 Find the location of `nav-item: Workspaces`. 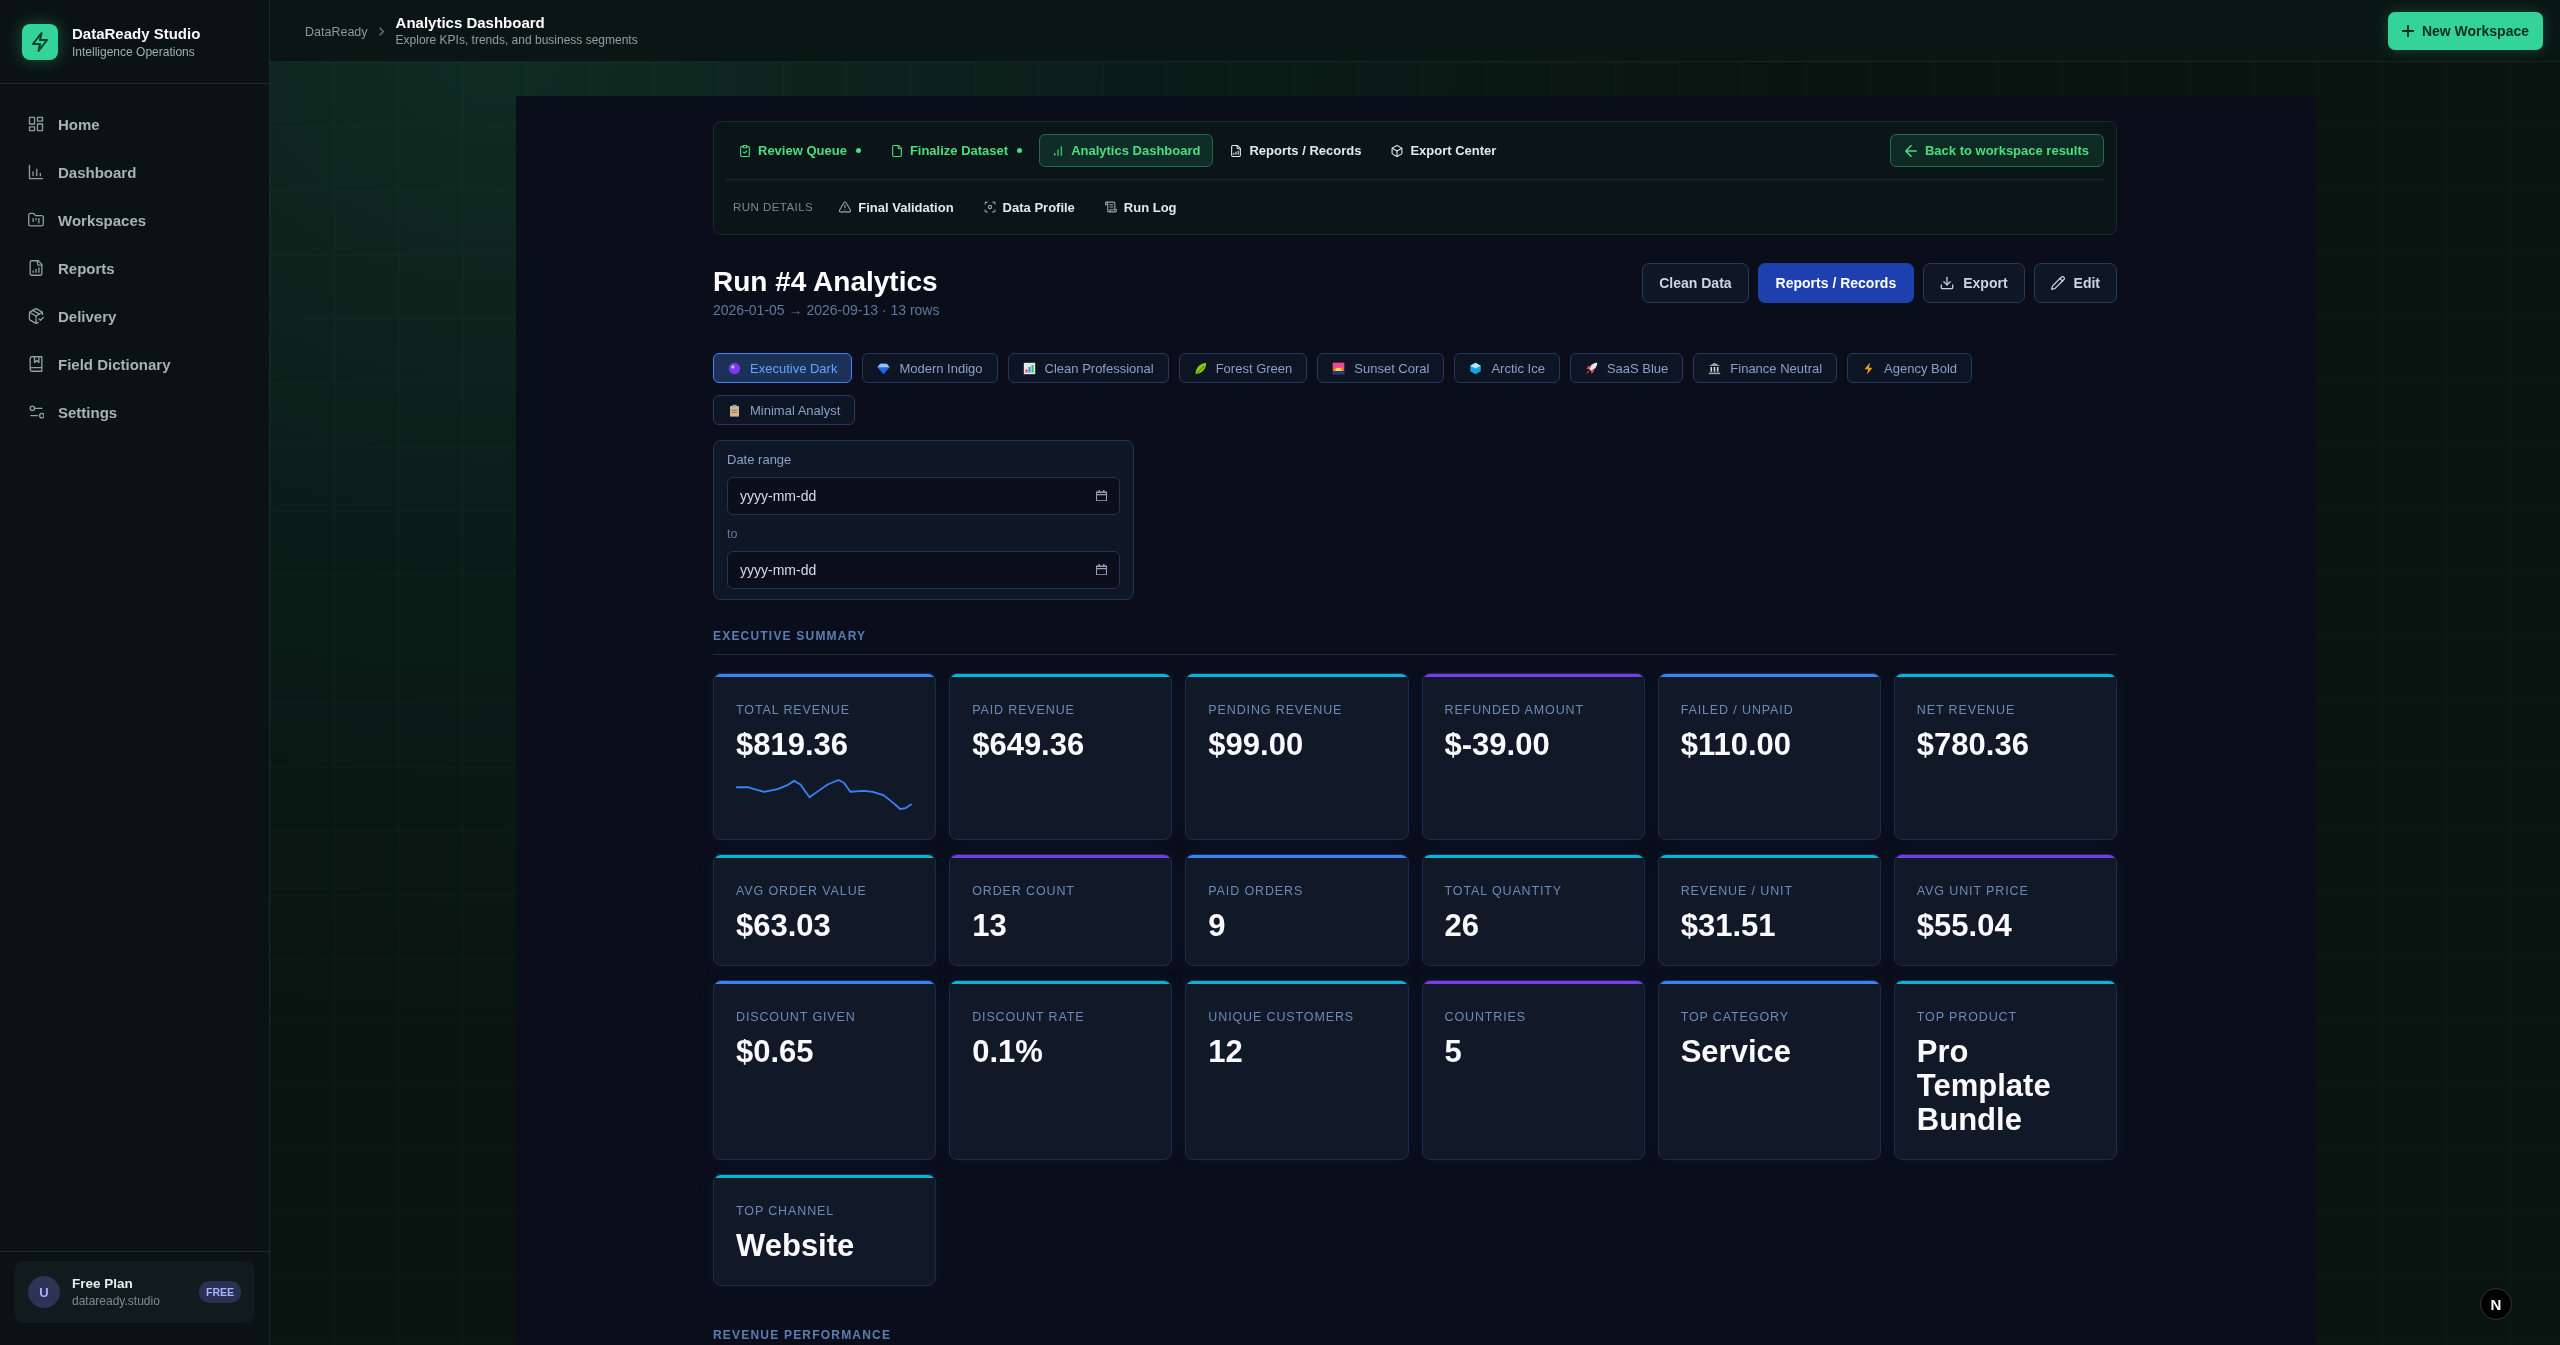

nav-item: Workspaces is located at coordinates (134, 220).